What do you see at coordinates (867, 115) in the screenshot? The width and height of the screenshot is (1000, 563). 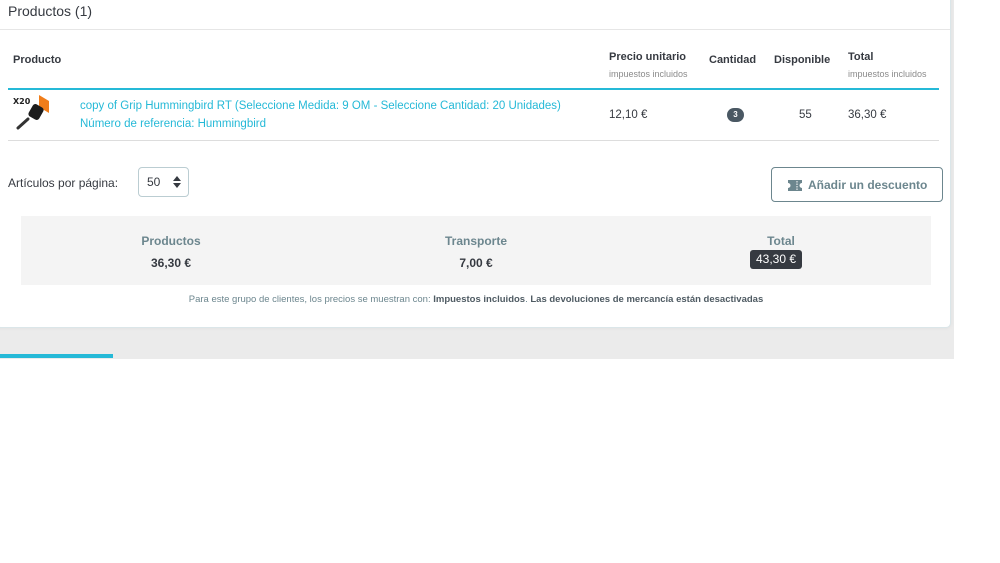 I see `product-total-price: 36,30 €` at bounding box center [867, 115].